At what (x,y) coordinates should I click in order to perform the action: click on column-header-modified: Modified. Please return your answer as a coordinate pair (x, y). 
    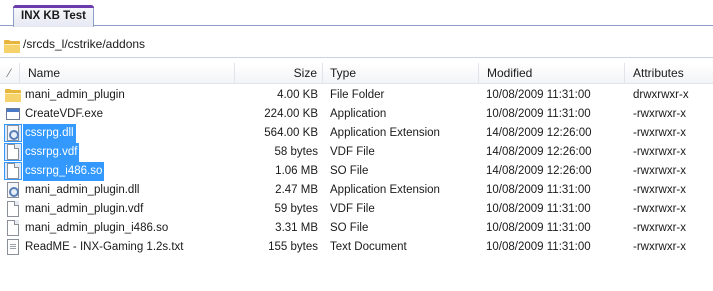
    Looking at the image, I should click on (552, 73).